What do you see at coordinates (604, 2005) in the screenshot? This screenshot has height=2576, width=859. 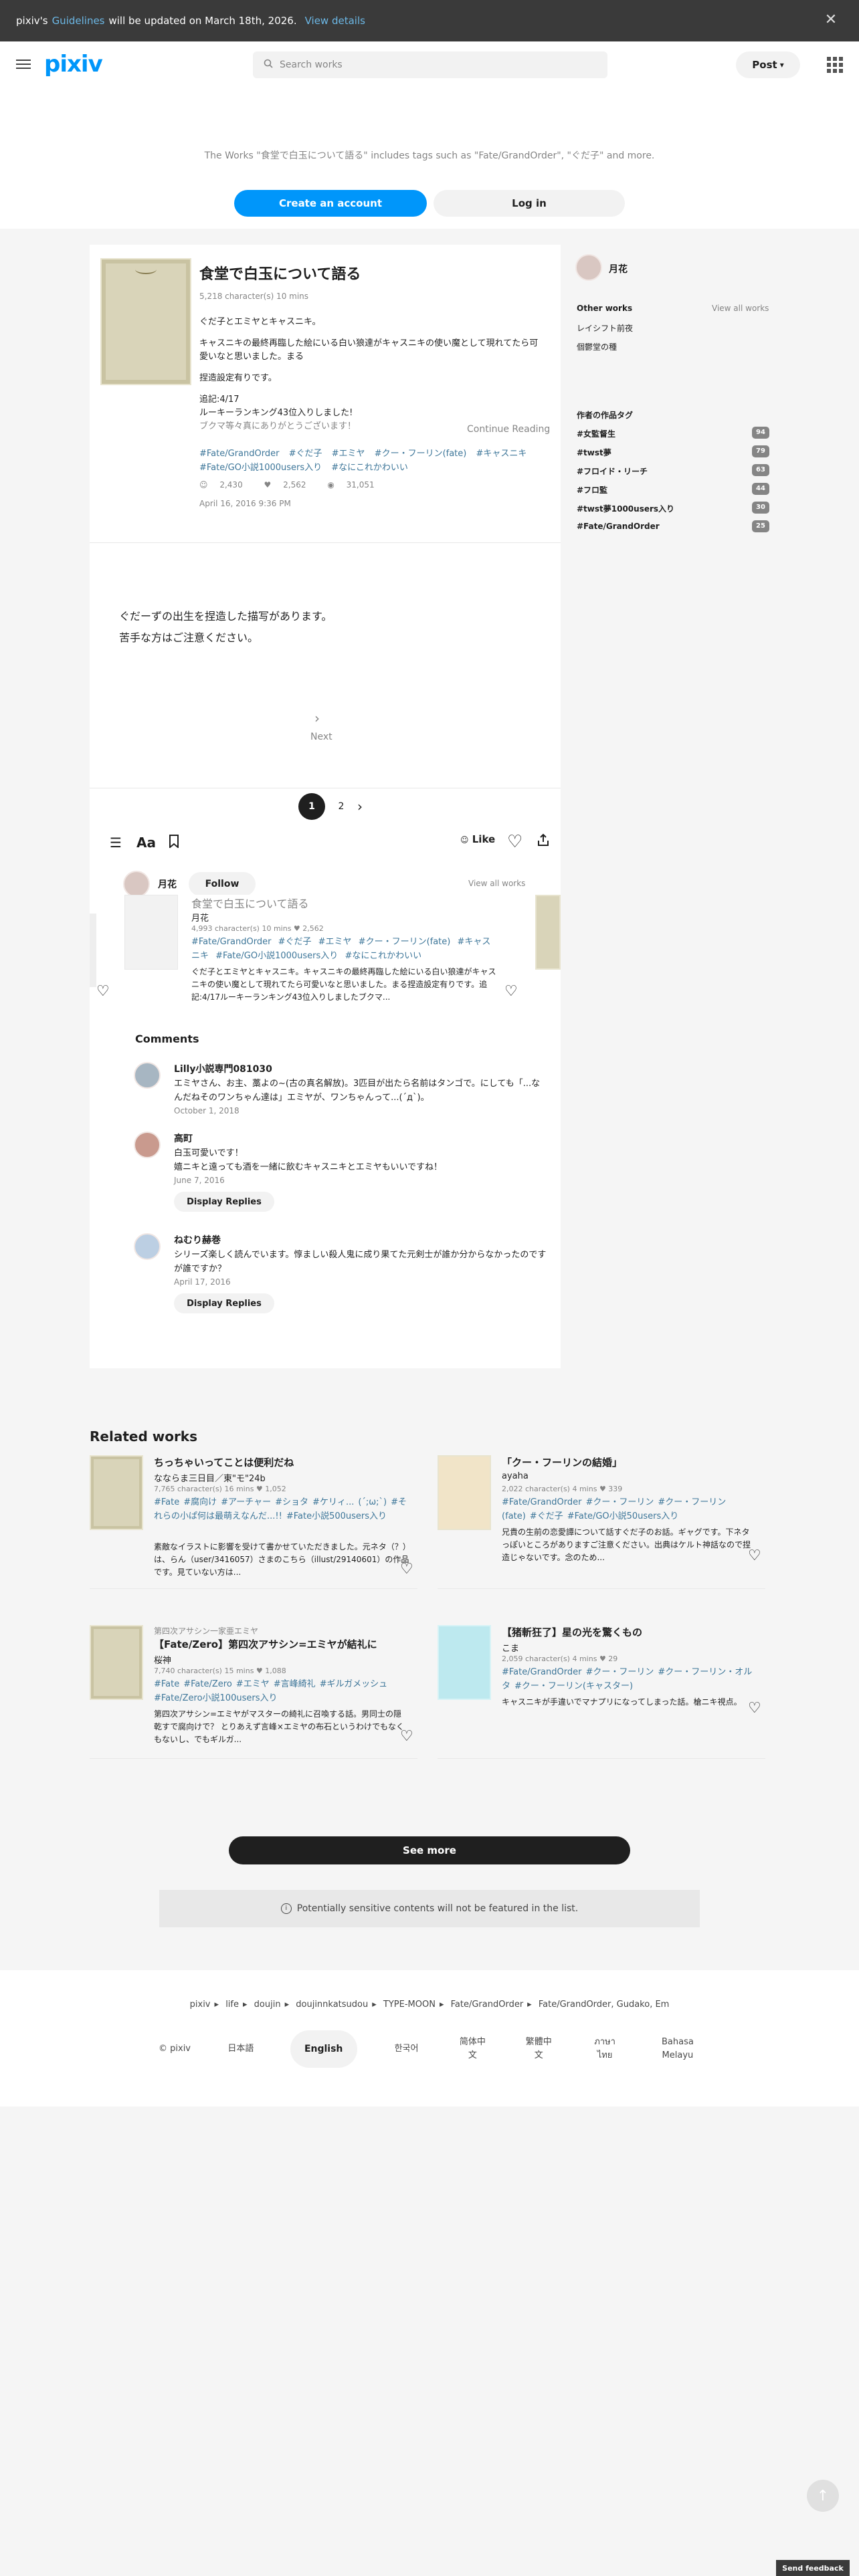 I see `breadcrumb-item: Fate/GrandOrder, Gudako, Em` at bounding box center [604, 2005].